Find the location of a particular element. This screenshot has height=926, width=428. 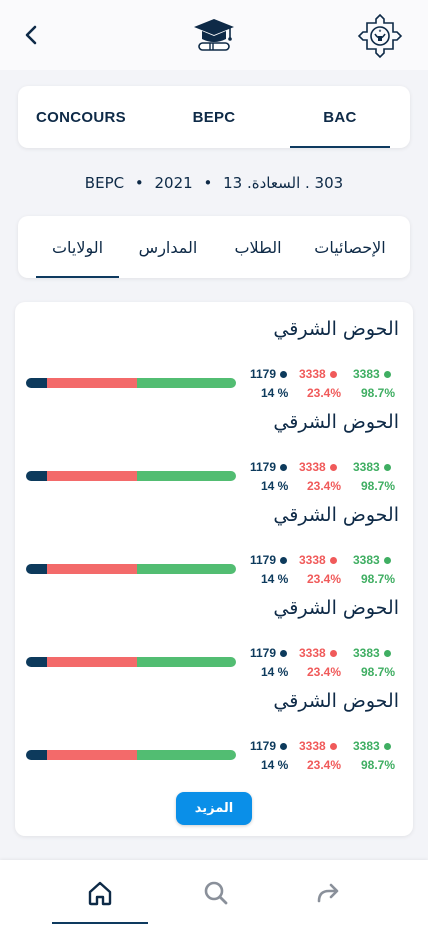

tab-bepc: BEPC is located at coordinates (214, 117).